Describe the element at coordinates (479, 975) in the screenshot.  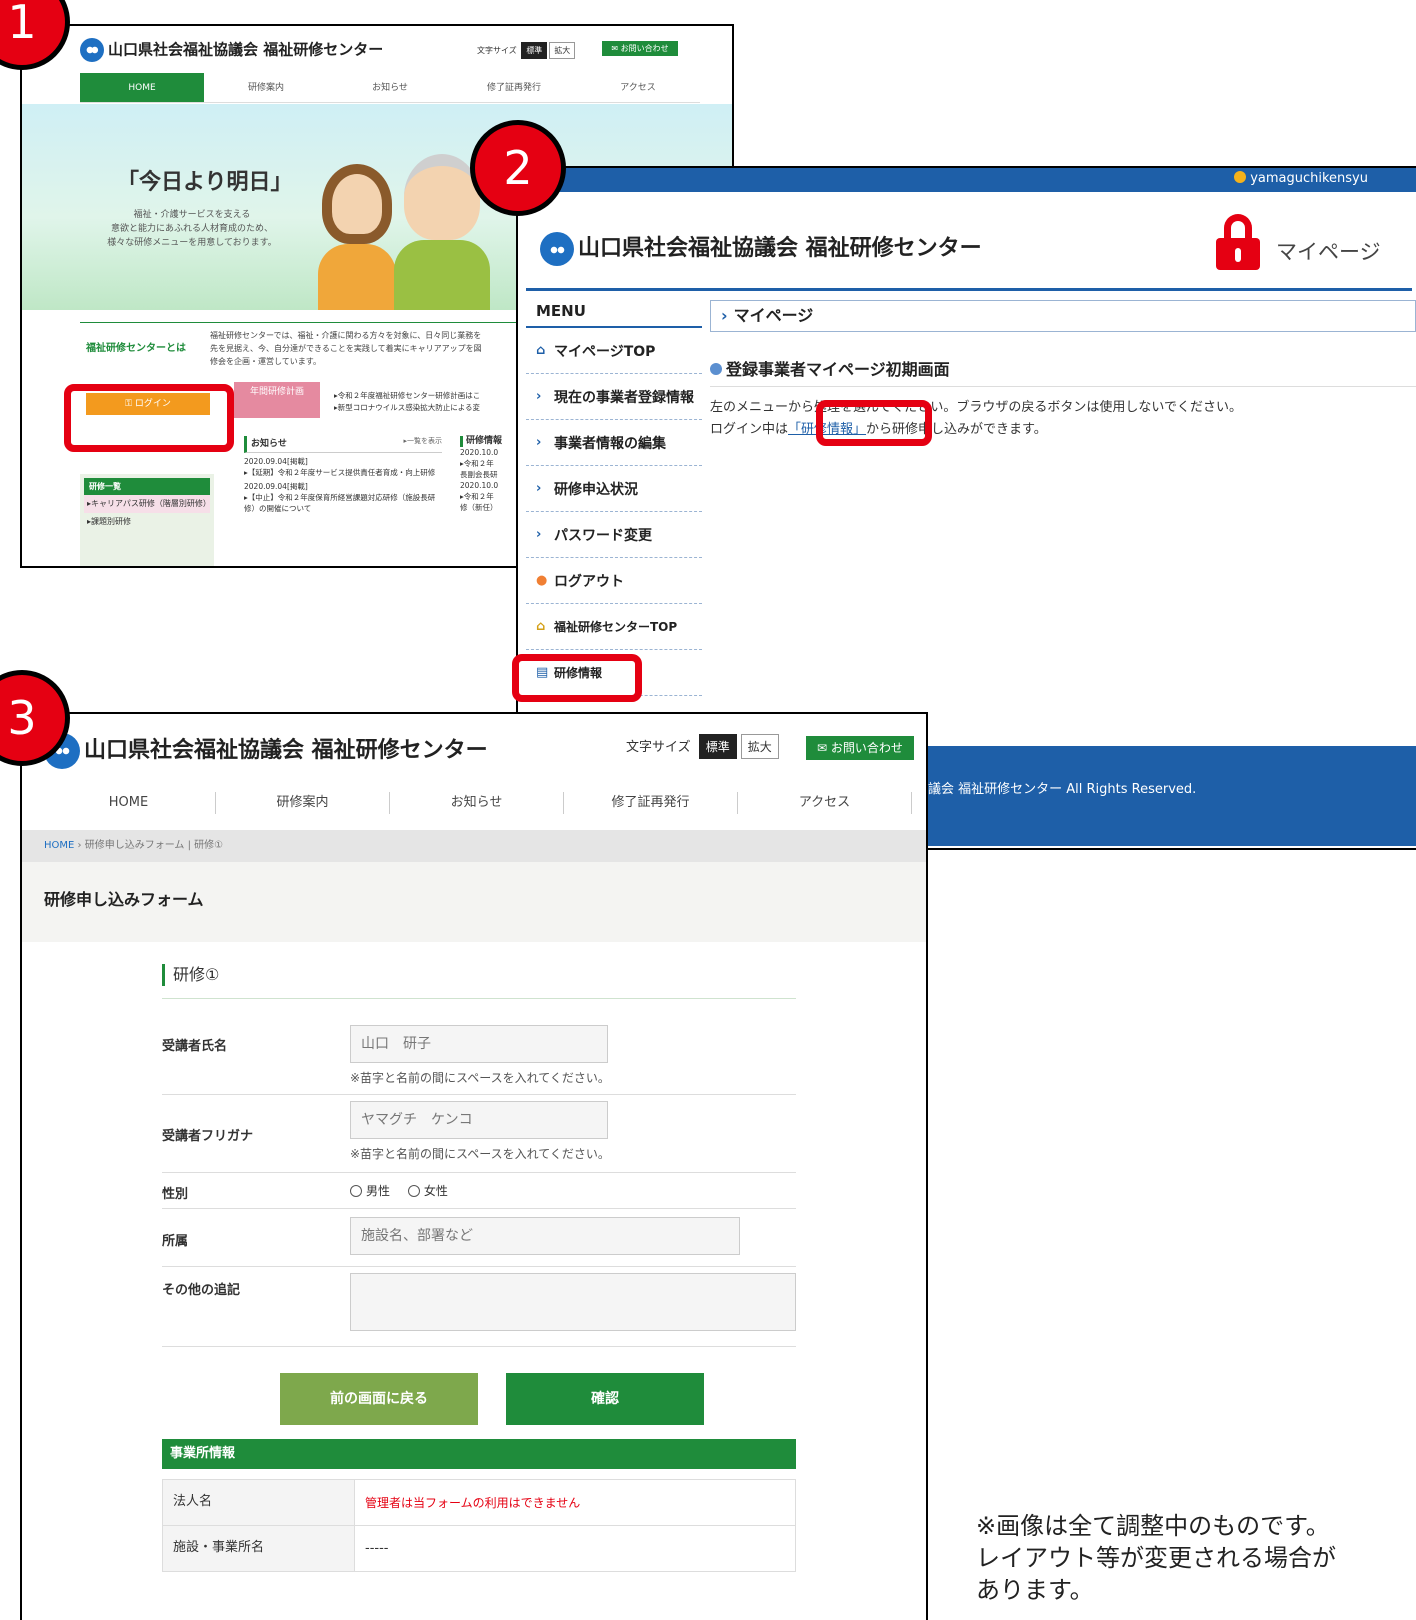
I see `form-section-title: 研修①` at that location.